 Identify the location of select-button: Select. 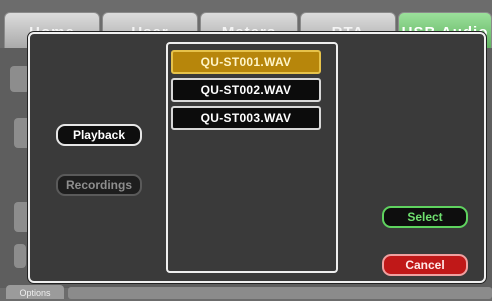
(425, 217).